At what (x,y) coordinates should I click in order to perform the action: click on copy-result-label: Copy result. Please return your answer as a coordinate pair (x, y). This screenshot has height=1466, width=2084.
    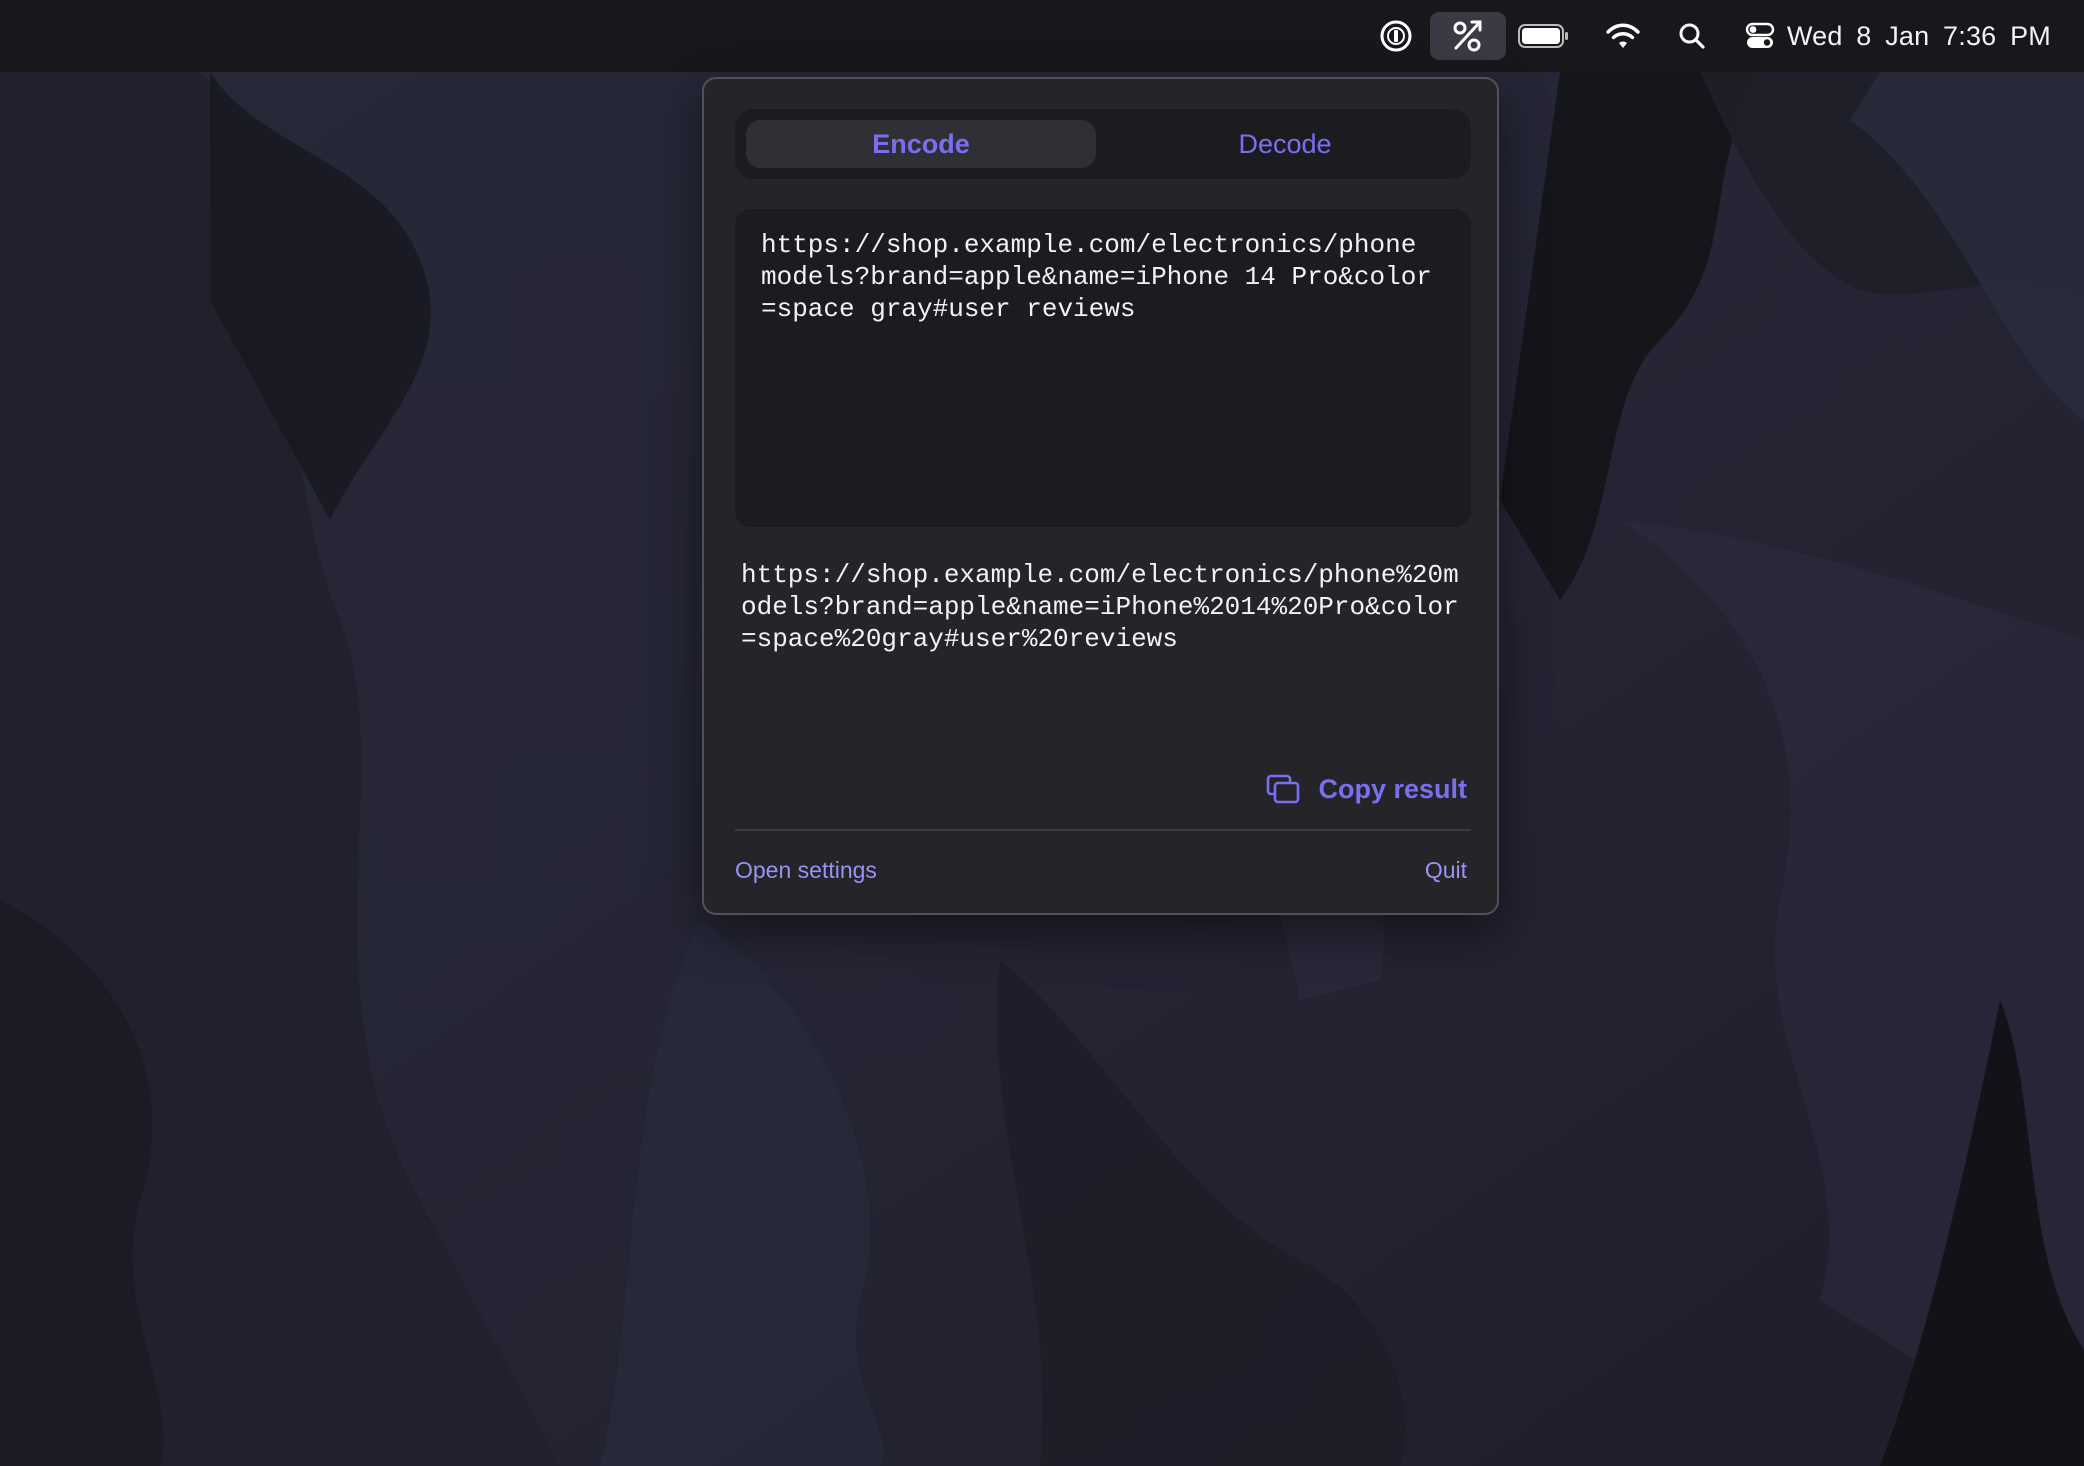
    Looking at the image, I should click on (1392, 788).